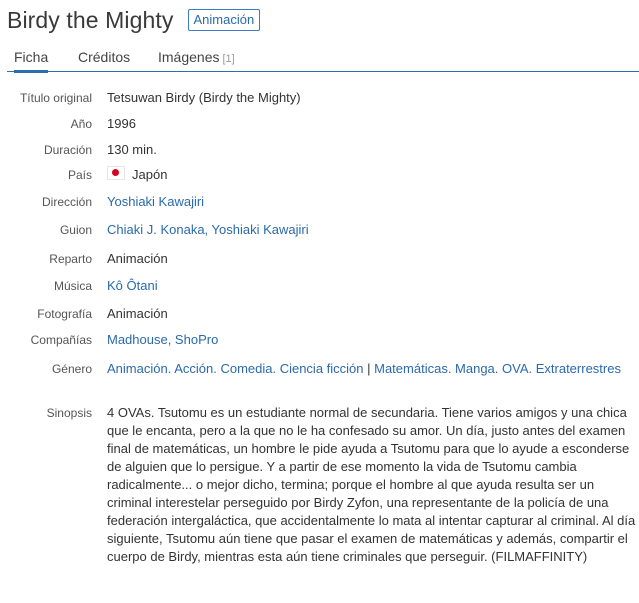  What do you see at coordinates (79, 175) in the screenshot?
I see `label-pais: País` at bounding box center [79, 175].